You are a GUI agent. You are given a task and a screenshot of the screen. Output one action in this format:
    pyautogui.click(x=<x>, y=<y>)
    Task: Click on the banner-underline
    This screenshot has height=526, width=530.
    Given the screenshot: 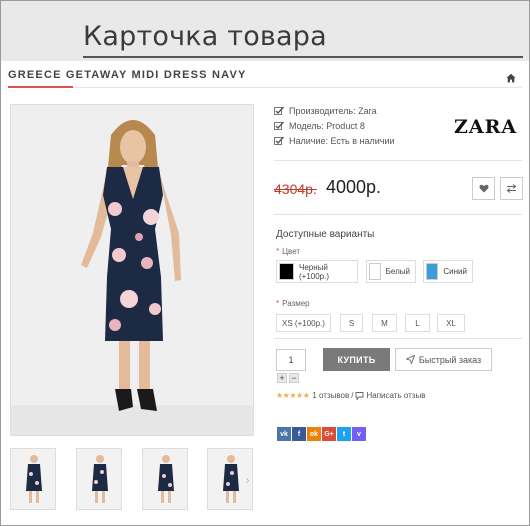 What is the action you would take?
    pyautogui.click(x=303, y=57)
    